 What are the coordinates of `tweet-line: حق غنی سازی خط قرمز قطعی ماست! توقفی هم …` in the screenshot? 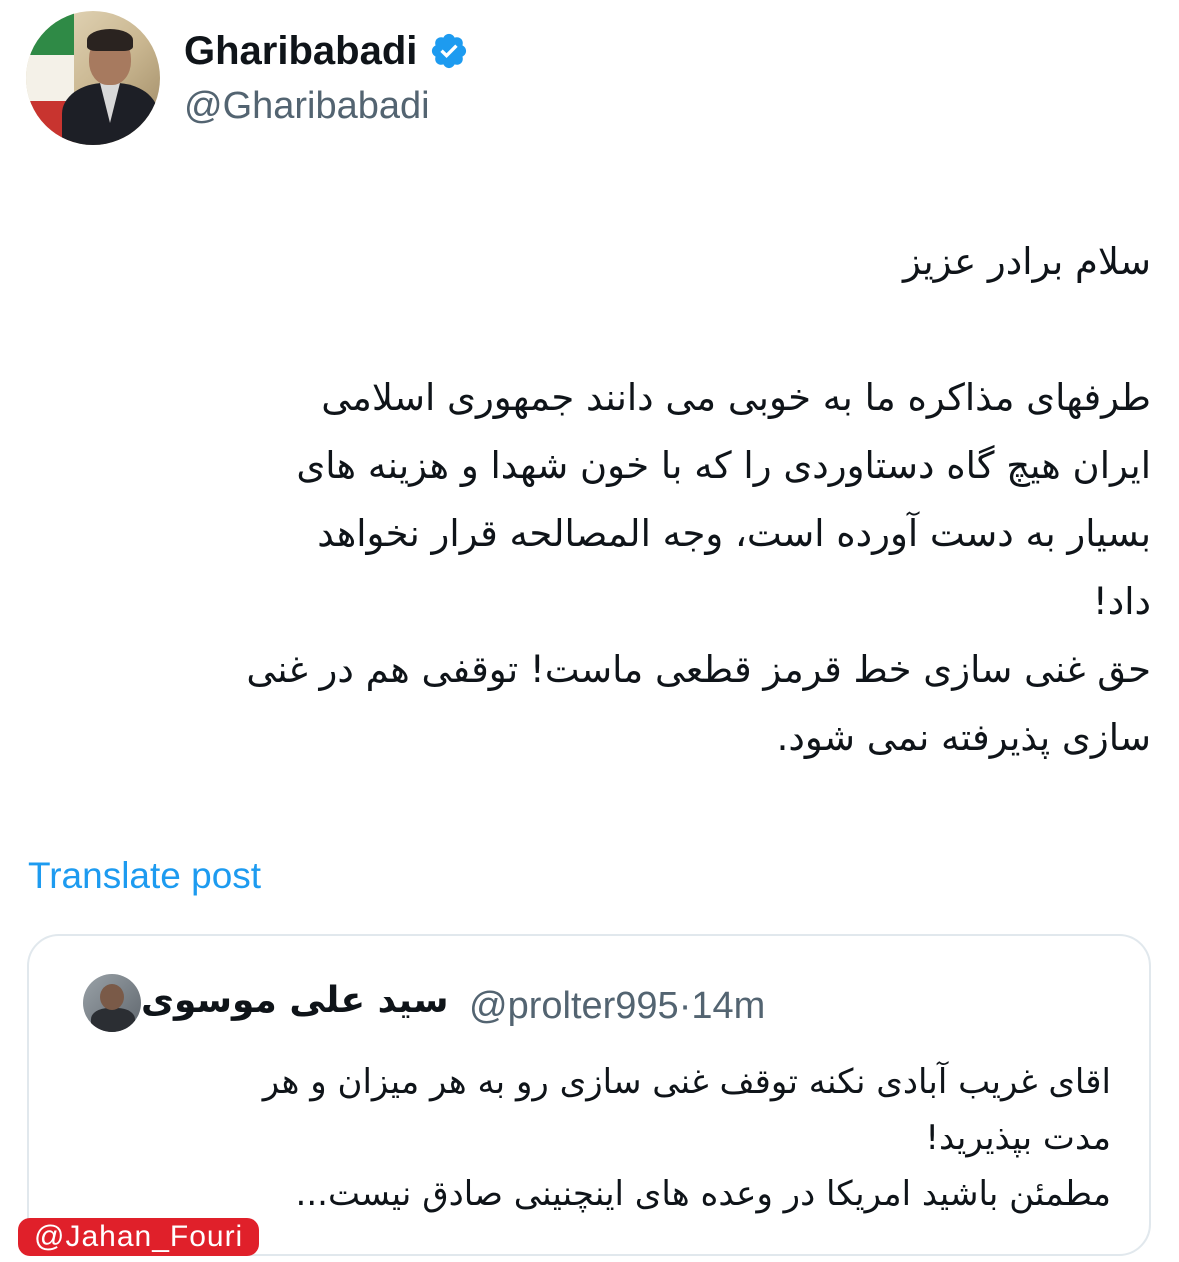 It's located at (698, 669).